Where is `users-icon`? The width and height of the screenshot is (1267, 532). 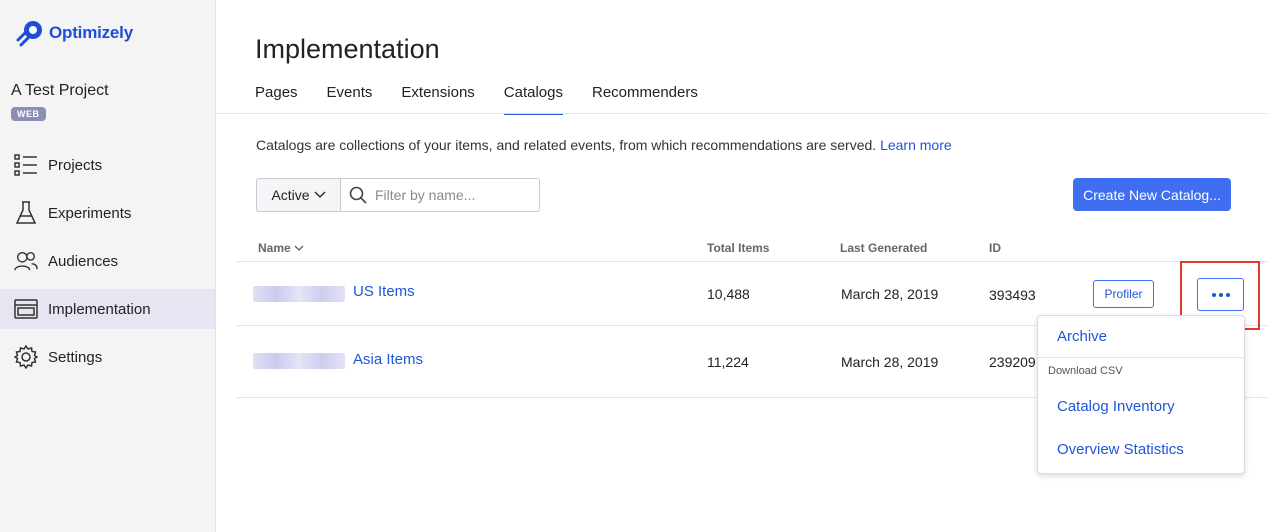 users-icon is located at coordinates (26, 261).